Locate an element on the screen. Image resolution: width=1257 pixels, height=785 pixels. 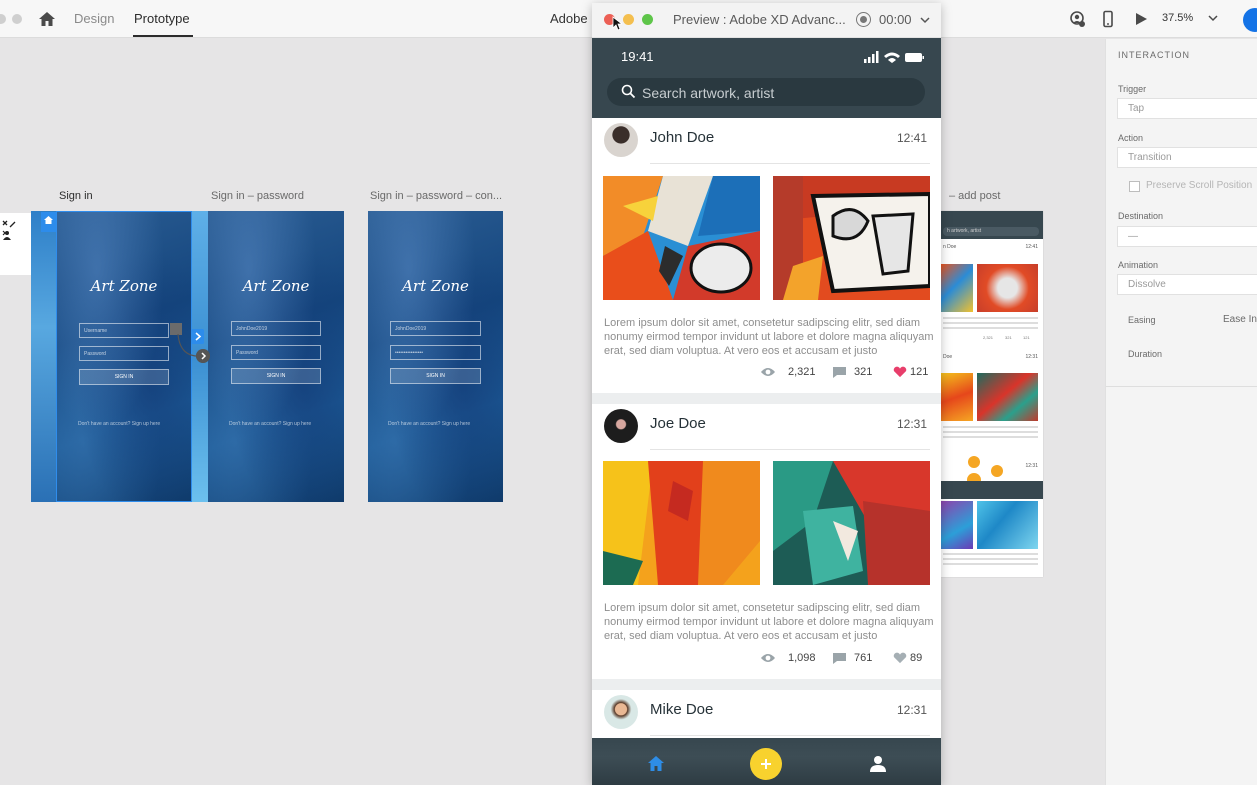
wire-target-icon is located at coordinates (203, 356).